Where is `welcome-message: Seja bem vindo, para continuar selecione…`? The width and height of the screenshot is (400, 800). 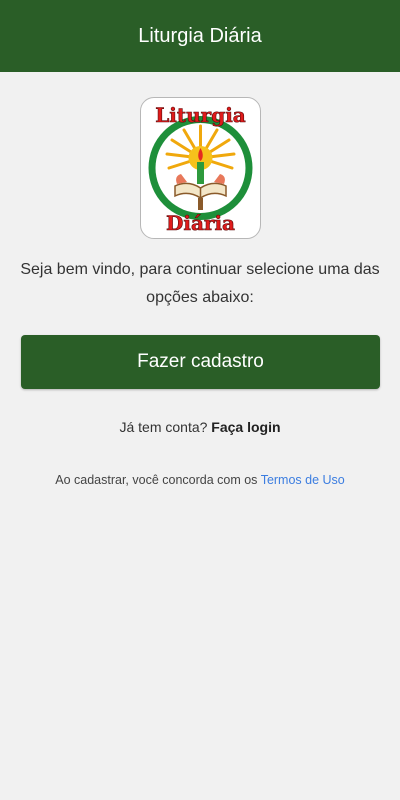 welcome-message: Seja bem vindo, para continuar selecione… is located at coordinates (200, 283).